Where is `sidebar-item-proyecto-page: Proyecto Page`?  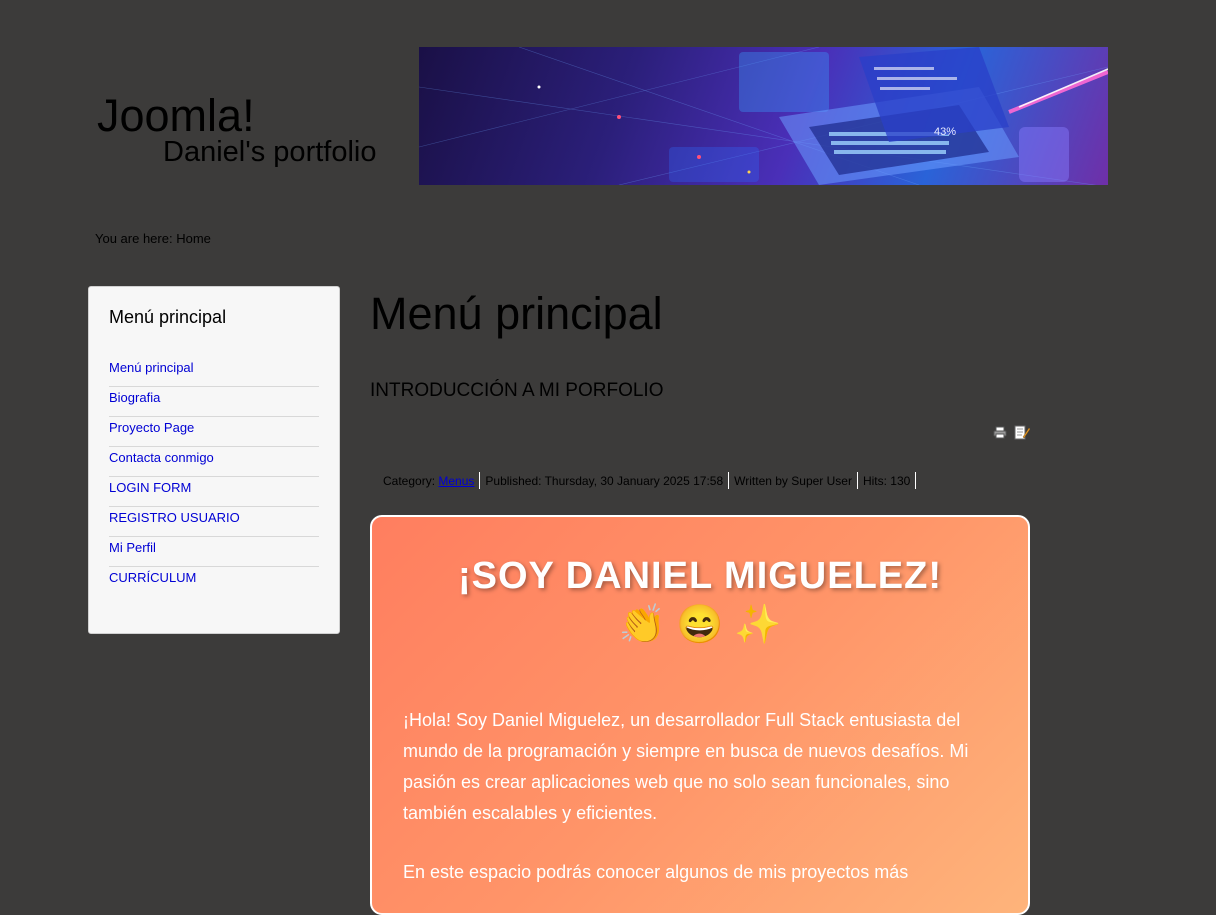
sidebar-item-proyecto-page: Proyecto Page is located at coordinates (214, 432).